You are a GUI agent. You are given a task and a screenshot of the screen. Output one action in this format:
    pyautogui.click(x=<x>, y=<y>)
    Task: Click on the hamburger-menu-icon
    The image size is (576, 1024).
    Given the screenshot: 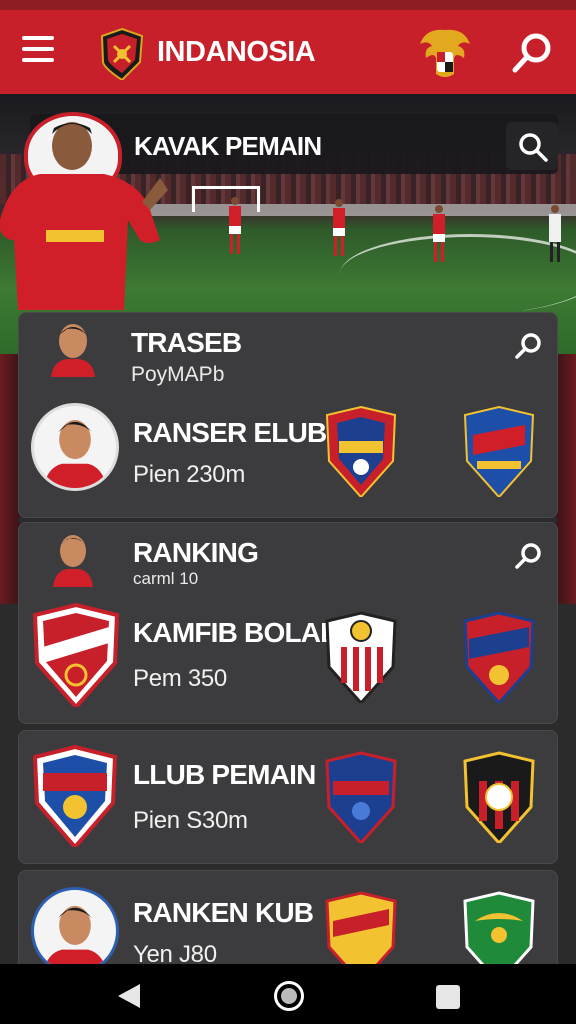 What is the action you would take?
    pyautogui.click(x=38, y=50)
    